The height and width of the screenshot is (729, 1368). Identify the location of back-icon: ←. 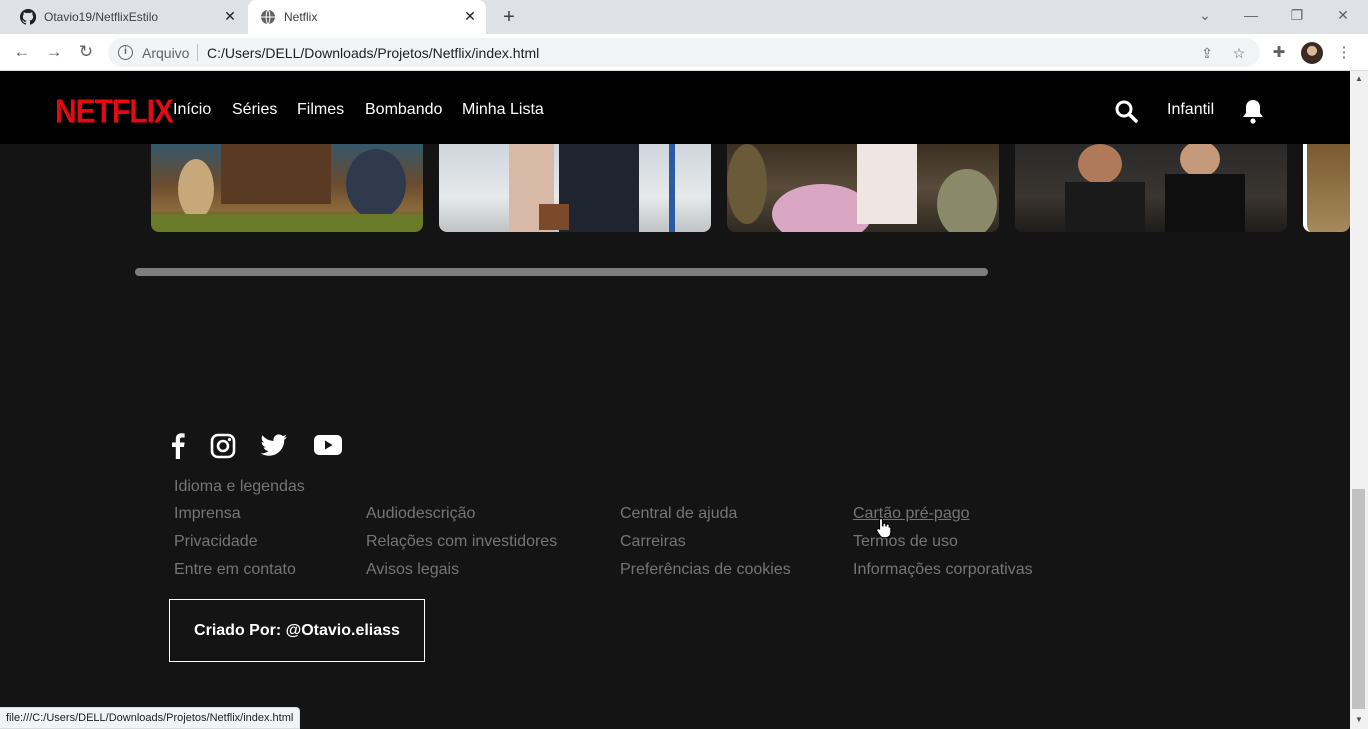
(22, 52).